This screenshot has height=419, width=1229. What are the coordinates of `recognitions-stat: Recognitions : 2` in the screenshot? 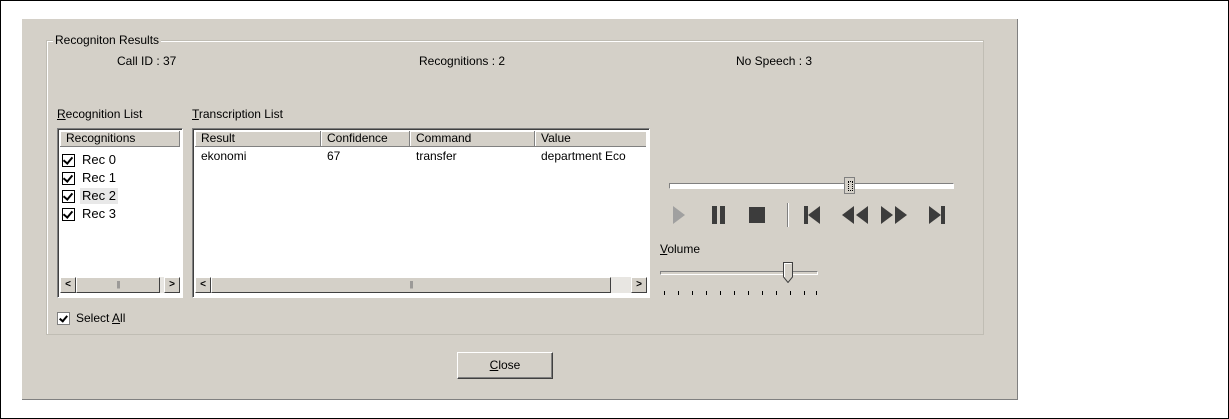 It's located at (462, 61).